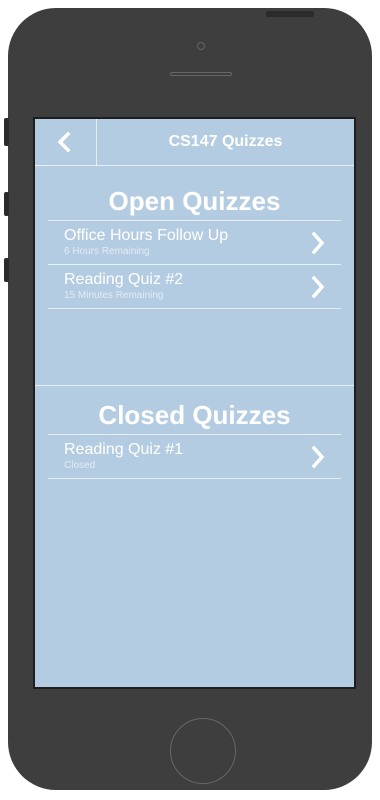 The width and height of the screenshot is (380, 800). What do you see at coordinates (290, 14) in the screenshot?
I see `power-button` at bounding box center [290, 14].